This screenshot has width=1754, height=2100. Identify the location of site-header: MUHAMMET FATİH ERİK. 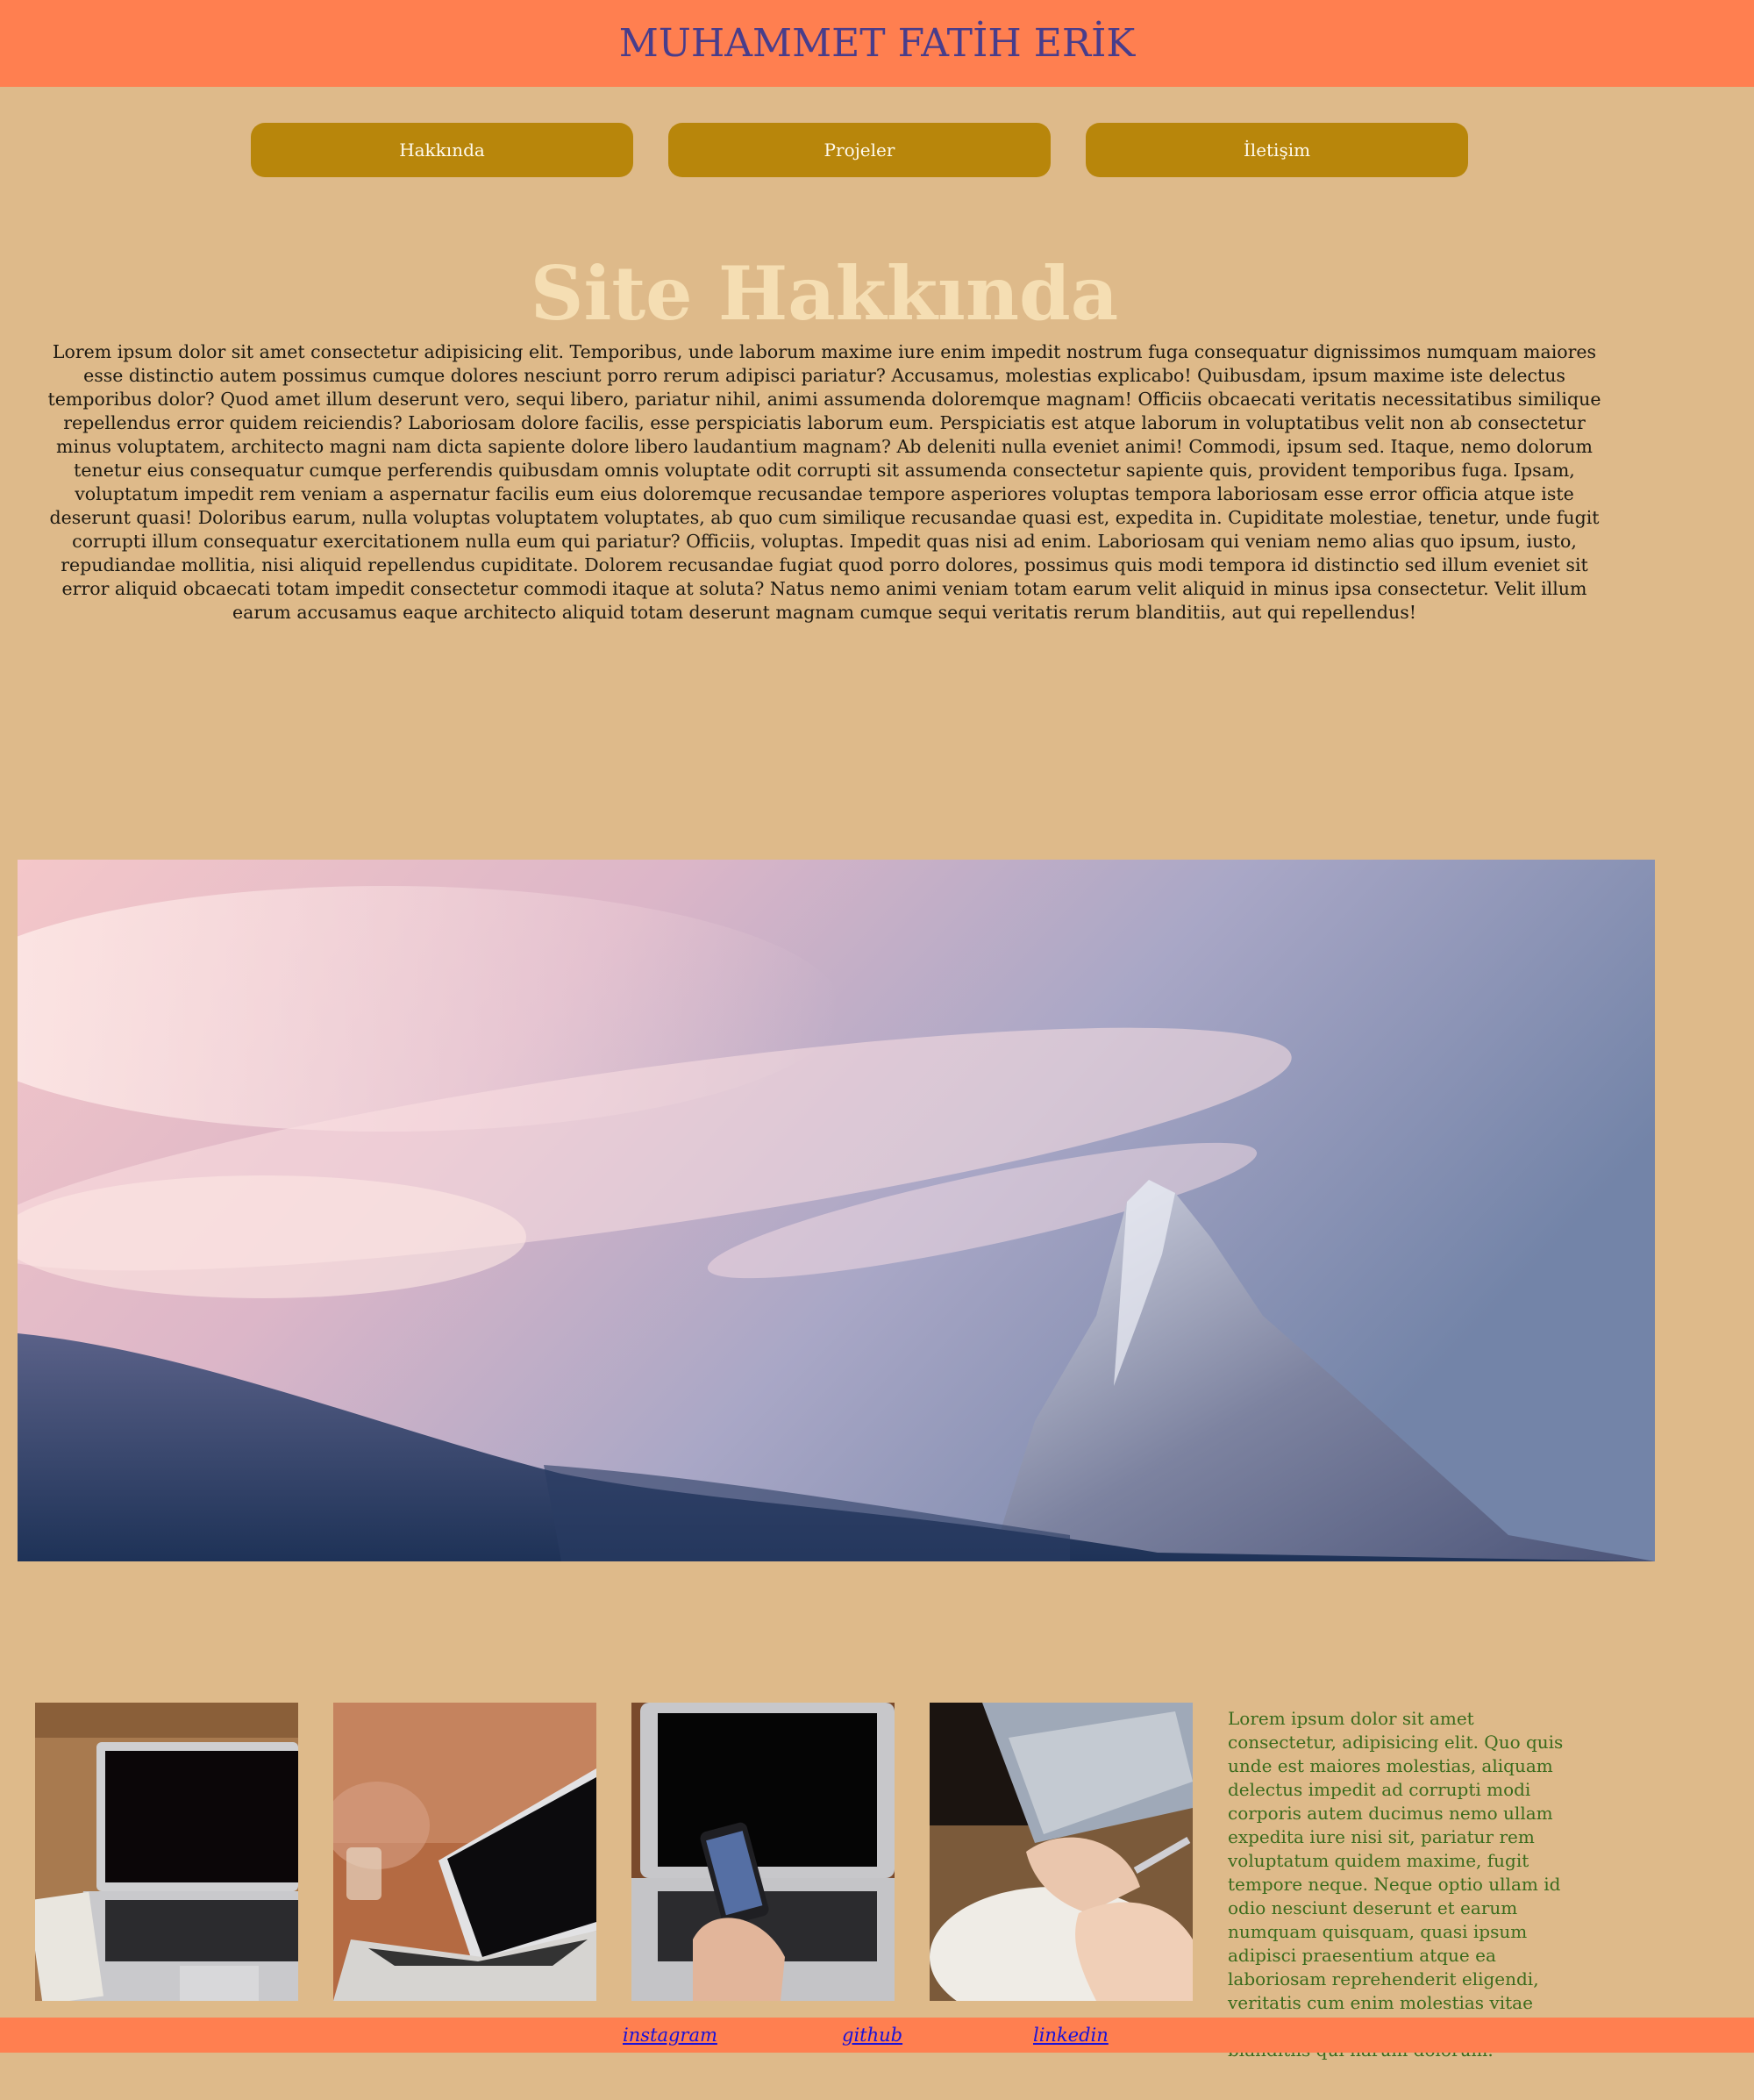
(877, 43).